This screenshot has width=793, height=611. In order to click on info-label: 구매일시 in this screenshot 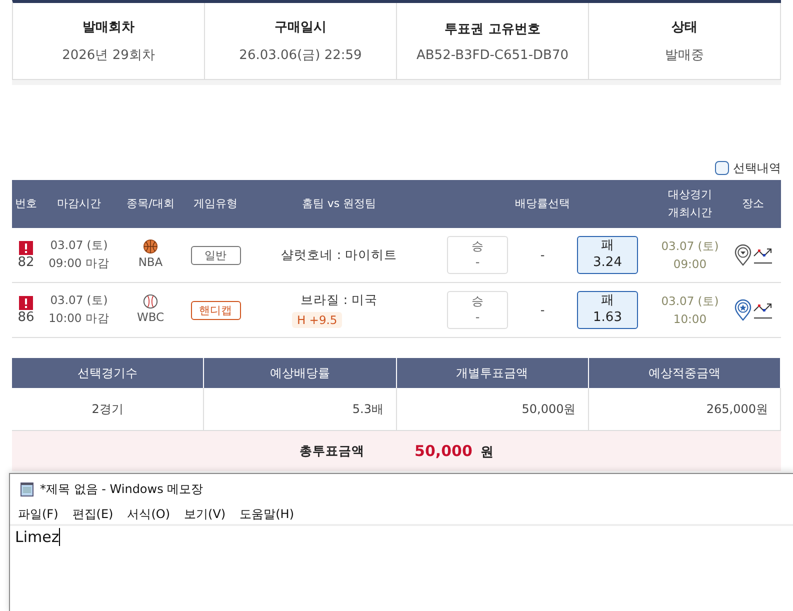, I will do `click(300, 27)`.